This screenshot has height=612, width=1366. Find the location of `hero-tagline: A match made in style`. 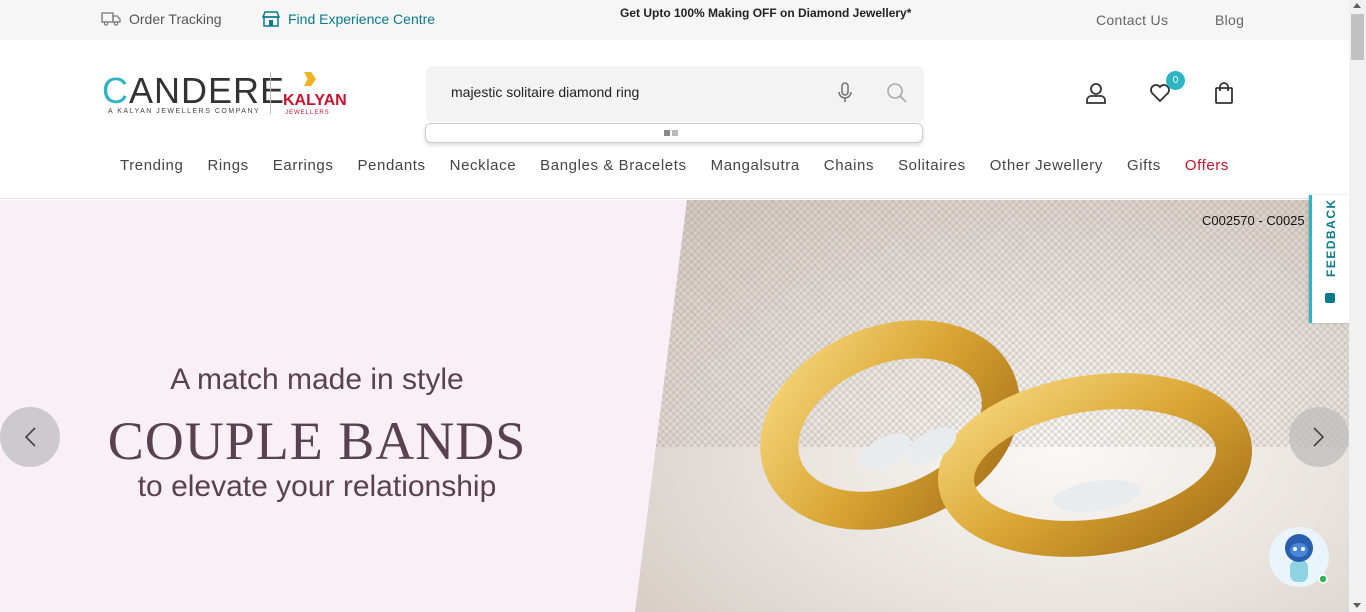

hero-tagline: A match made in style is located at coordinates (317, 379).